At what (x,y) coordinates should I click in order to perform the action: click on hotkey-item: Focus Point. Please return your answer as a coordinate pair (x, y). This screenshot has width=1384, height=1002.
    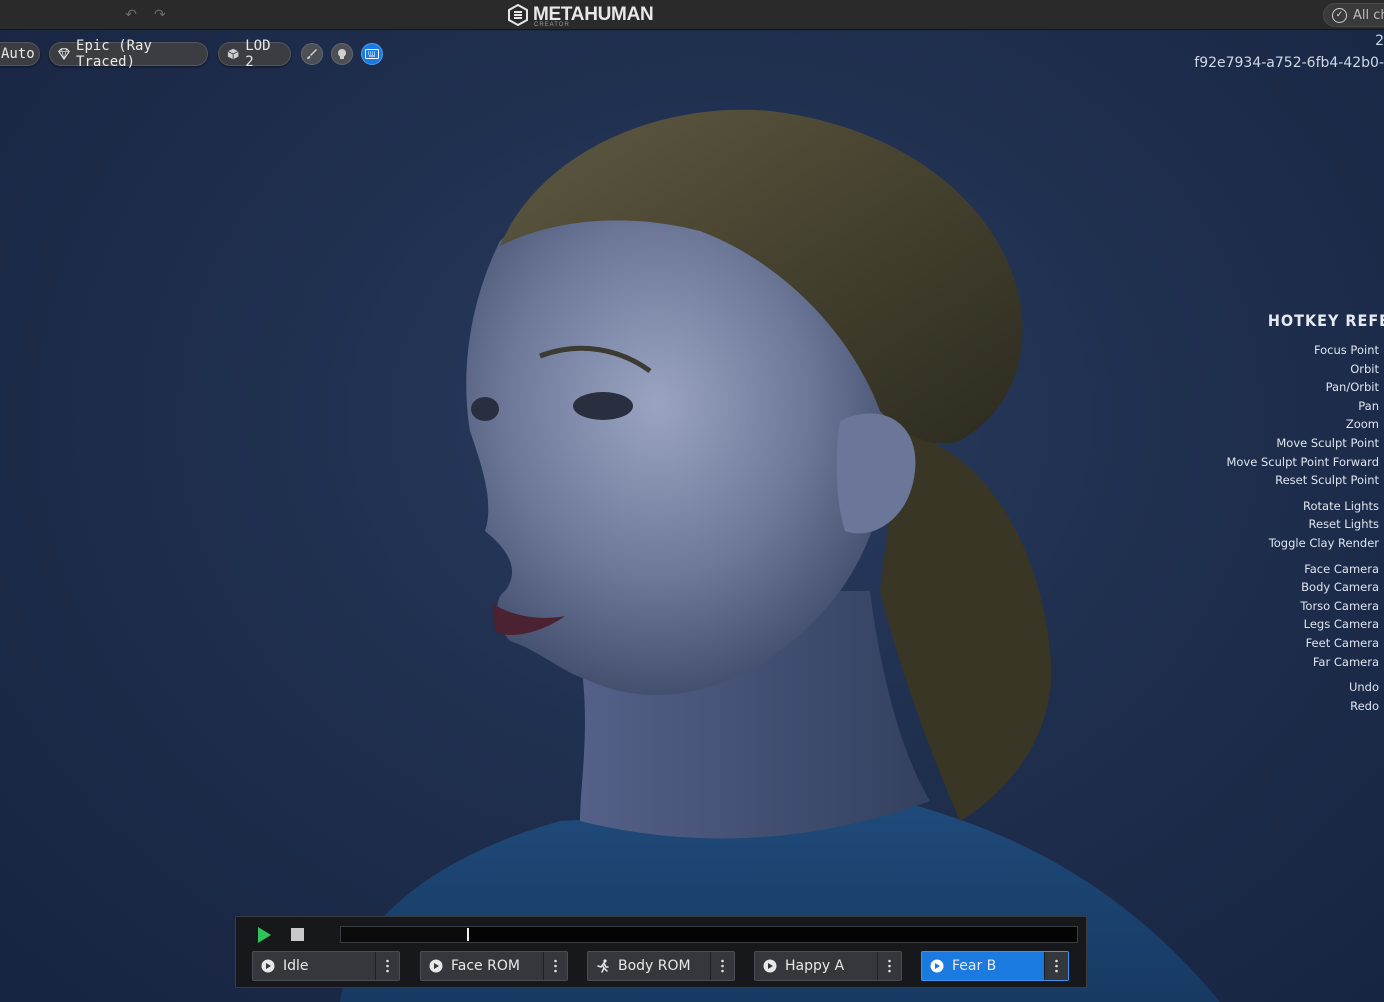
    Looking at the image, I should click on (1346, 350).